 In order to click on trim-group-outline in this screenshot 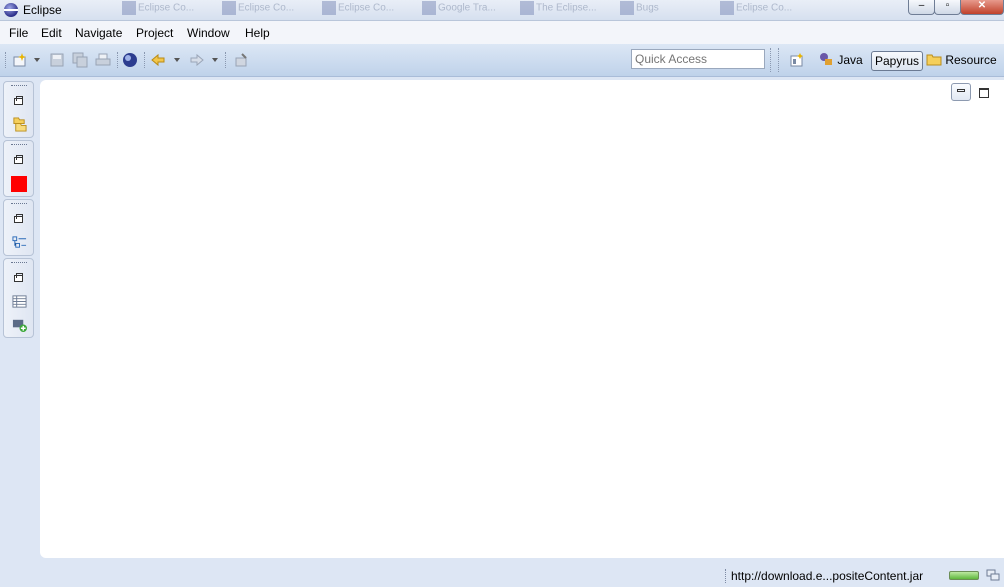, I will do `click(18, 227)`.